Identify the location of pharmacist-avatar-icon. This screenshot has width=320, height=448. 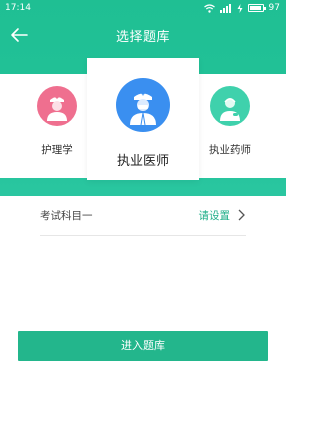
(230, 106).